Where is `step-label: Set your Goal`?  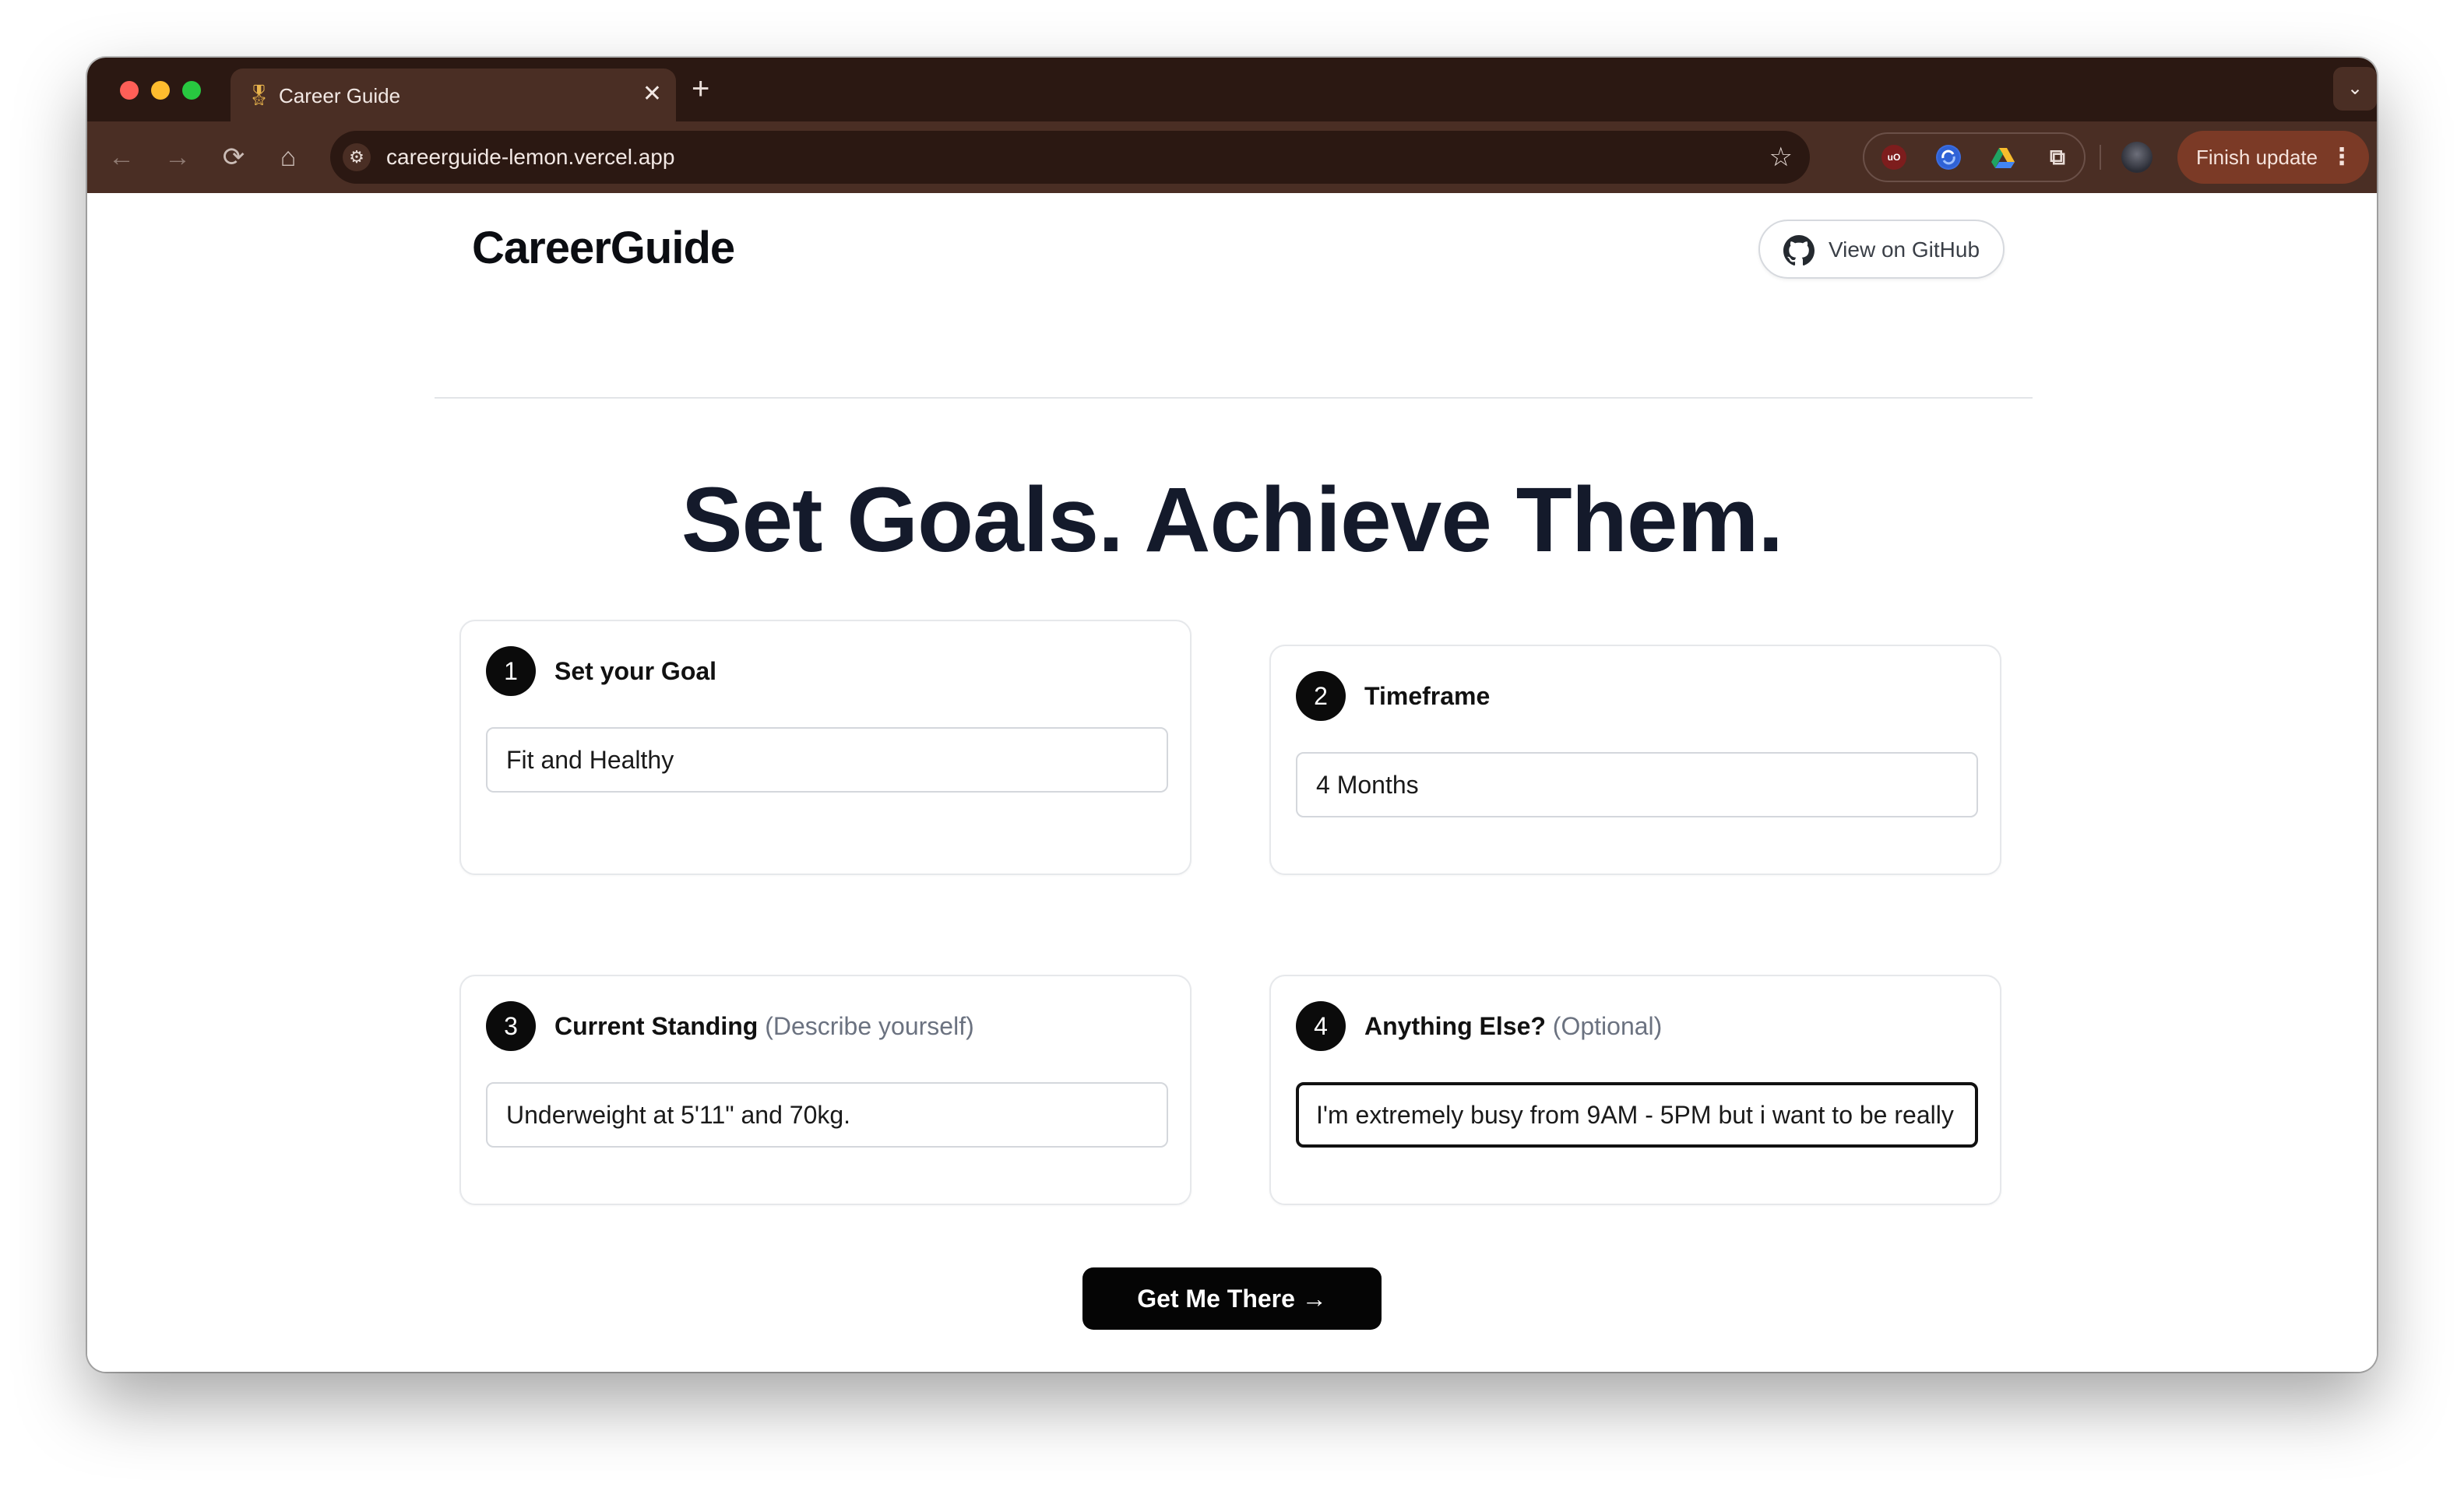 step-label: Set your Goal is located at coordinates (635, 671).